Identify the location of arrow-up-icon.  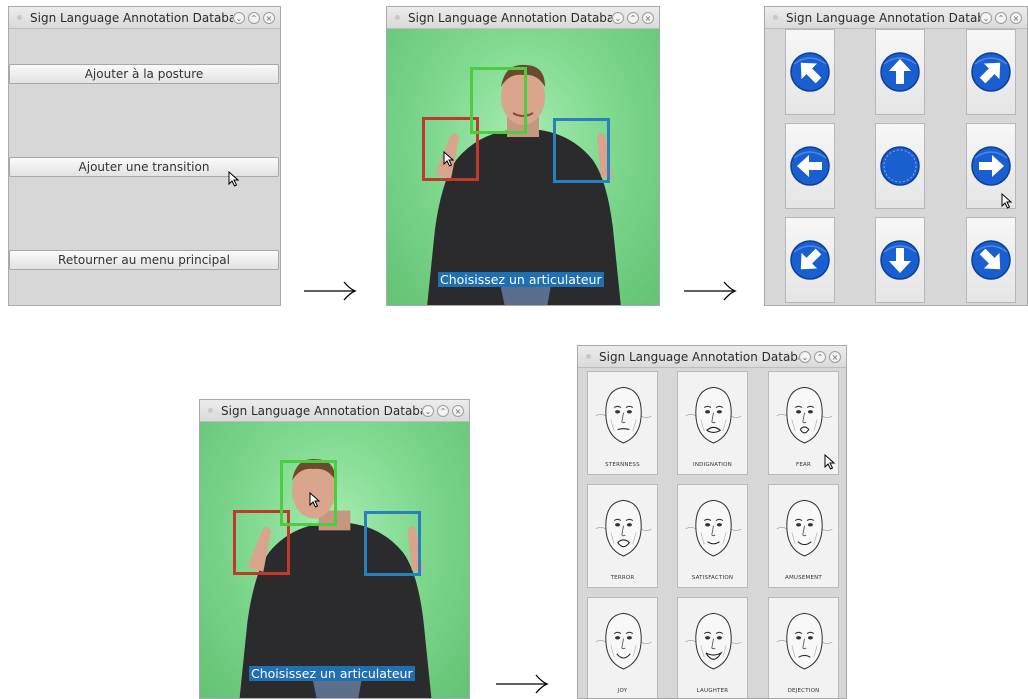
(900, 72).